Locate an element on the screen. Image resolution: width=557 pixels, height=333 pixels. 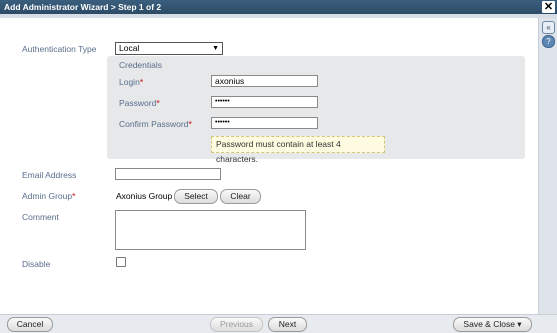
collapse-icon: « is located at coordinates (548, 27).